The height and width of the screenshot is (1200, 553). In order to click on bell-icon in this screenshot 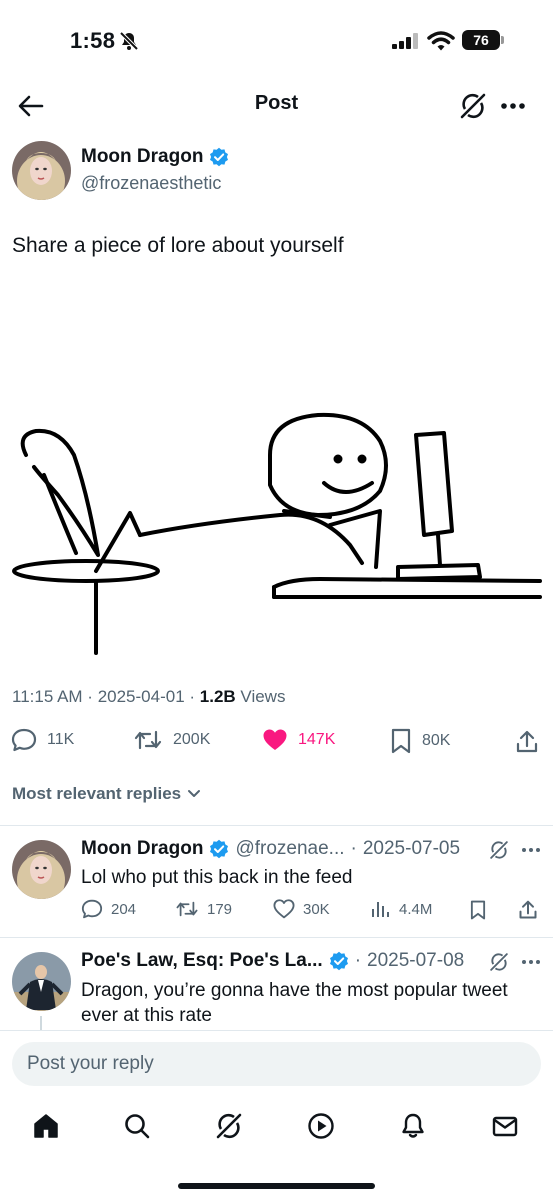, I will do `click(413, 1125)`.